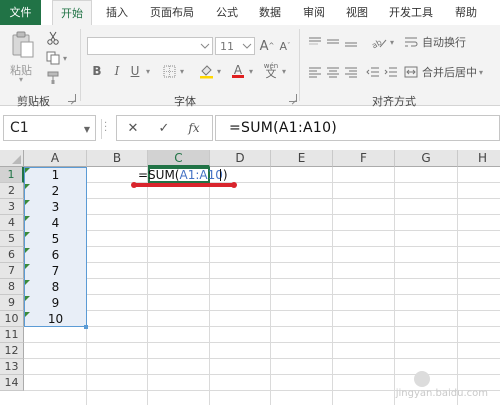 This screenshot has height=405, width=500. What do you see at coordinates (270, 12) in the screenshot?
I see `tab-data: 数据` at bounding box center [270, 12].